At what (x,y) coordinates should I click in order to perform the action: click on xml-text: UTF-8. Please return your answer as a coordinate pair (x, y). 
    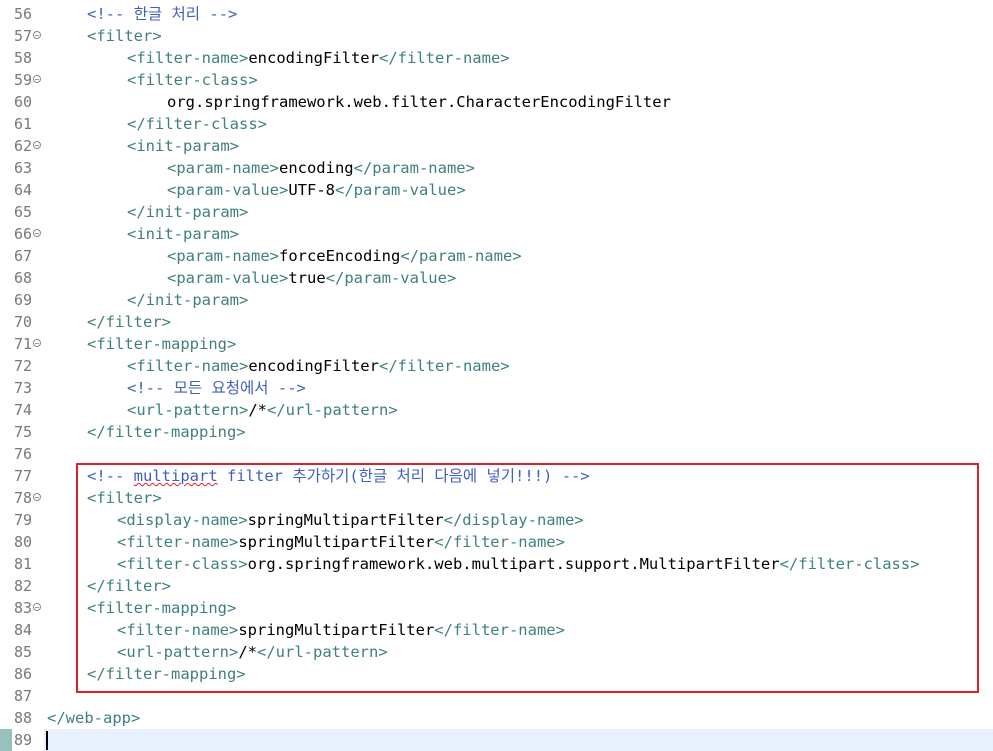
    Looking at the image, I should click on (311, 190).